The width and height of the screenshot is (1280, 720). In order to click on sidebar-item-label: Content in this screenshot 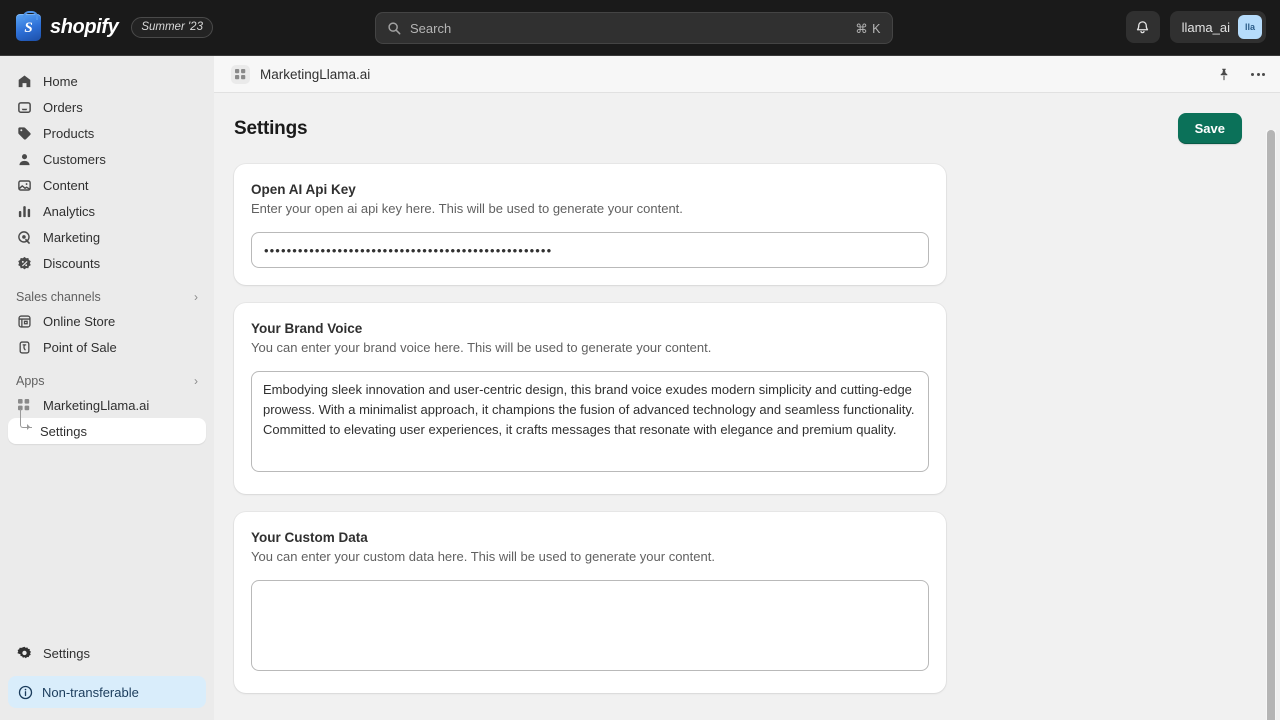, I will do `click(66, 185)`.